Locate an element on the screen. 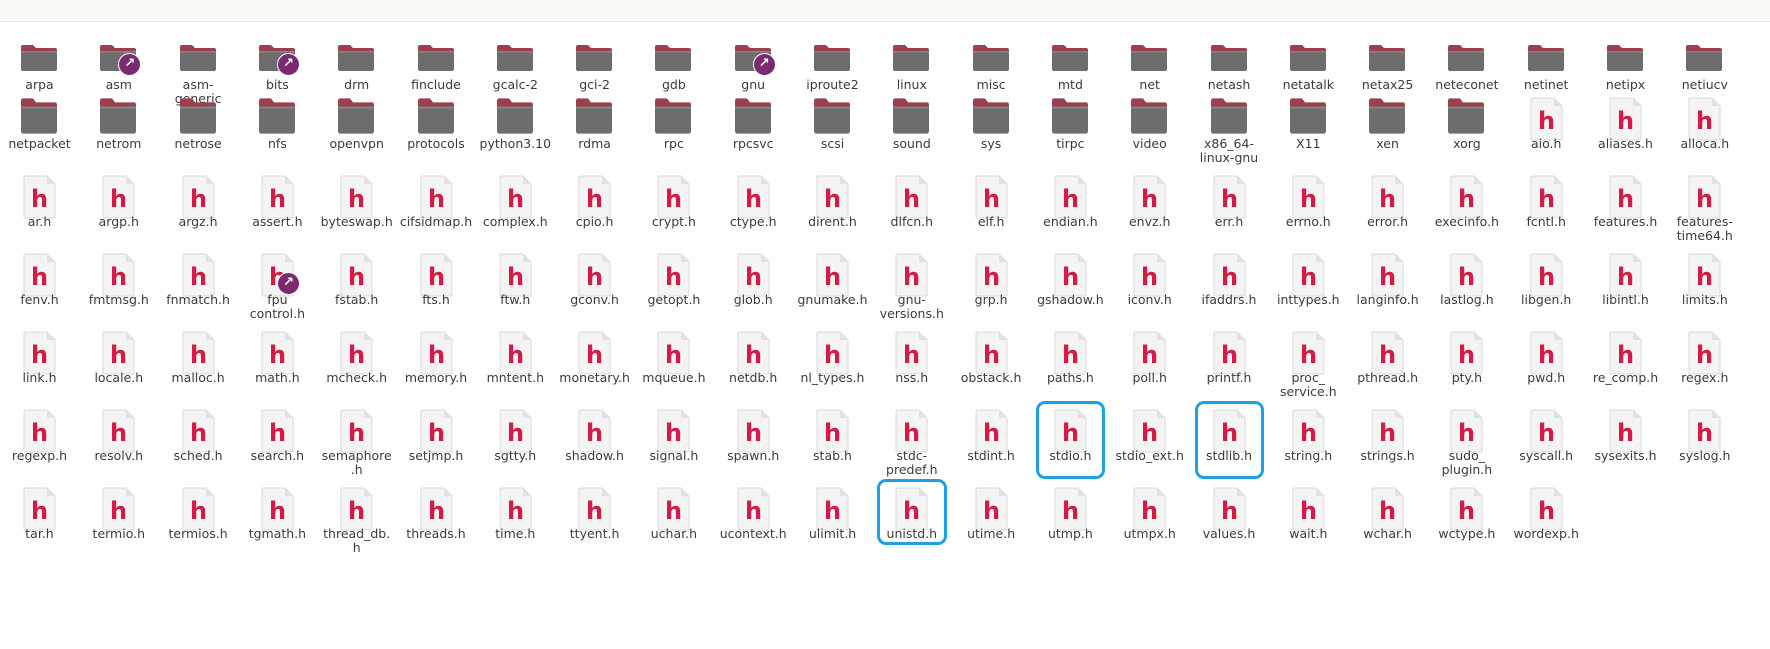  file-monetary-h: h monetary.h is located at coordinates (594, 375).